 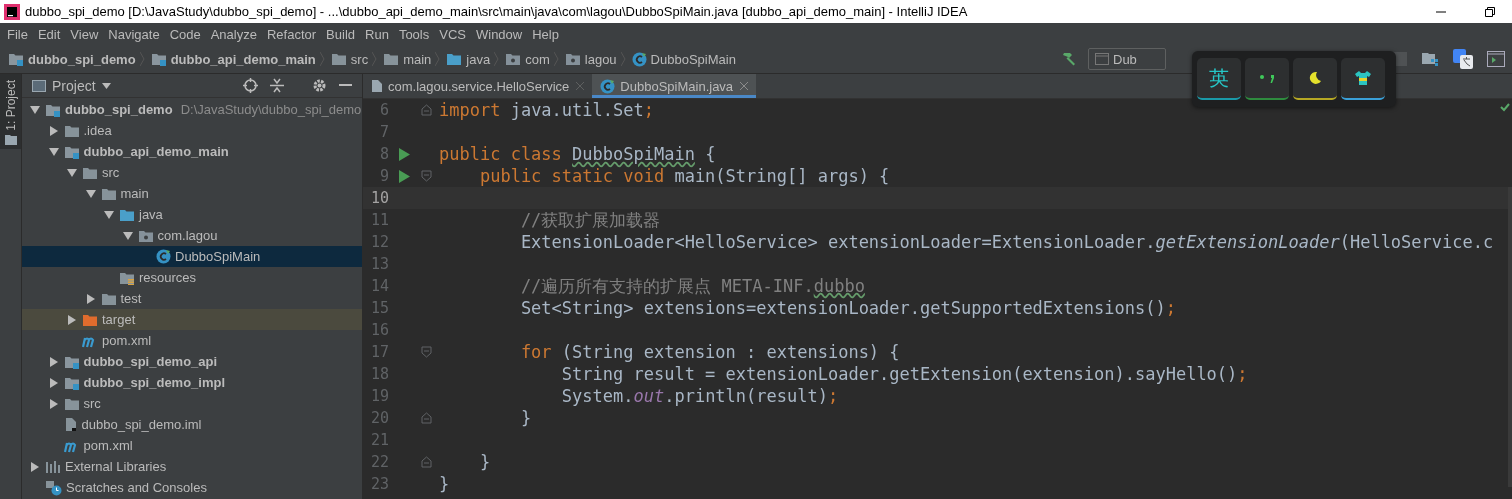 What do you see at coordinates (377, 34) in the screenshot?
I see `menu-item: Run` at bounding box center [377, 34].